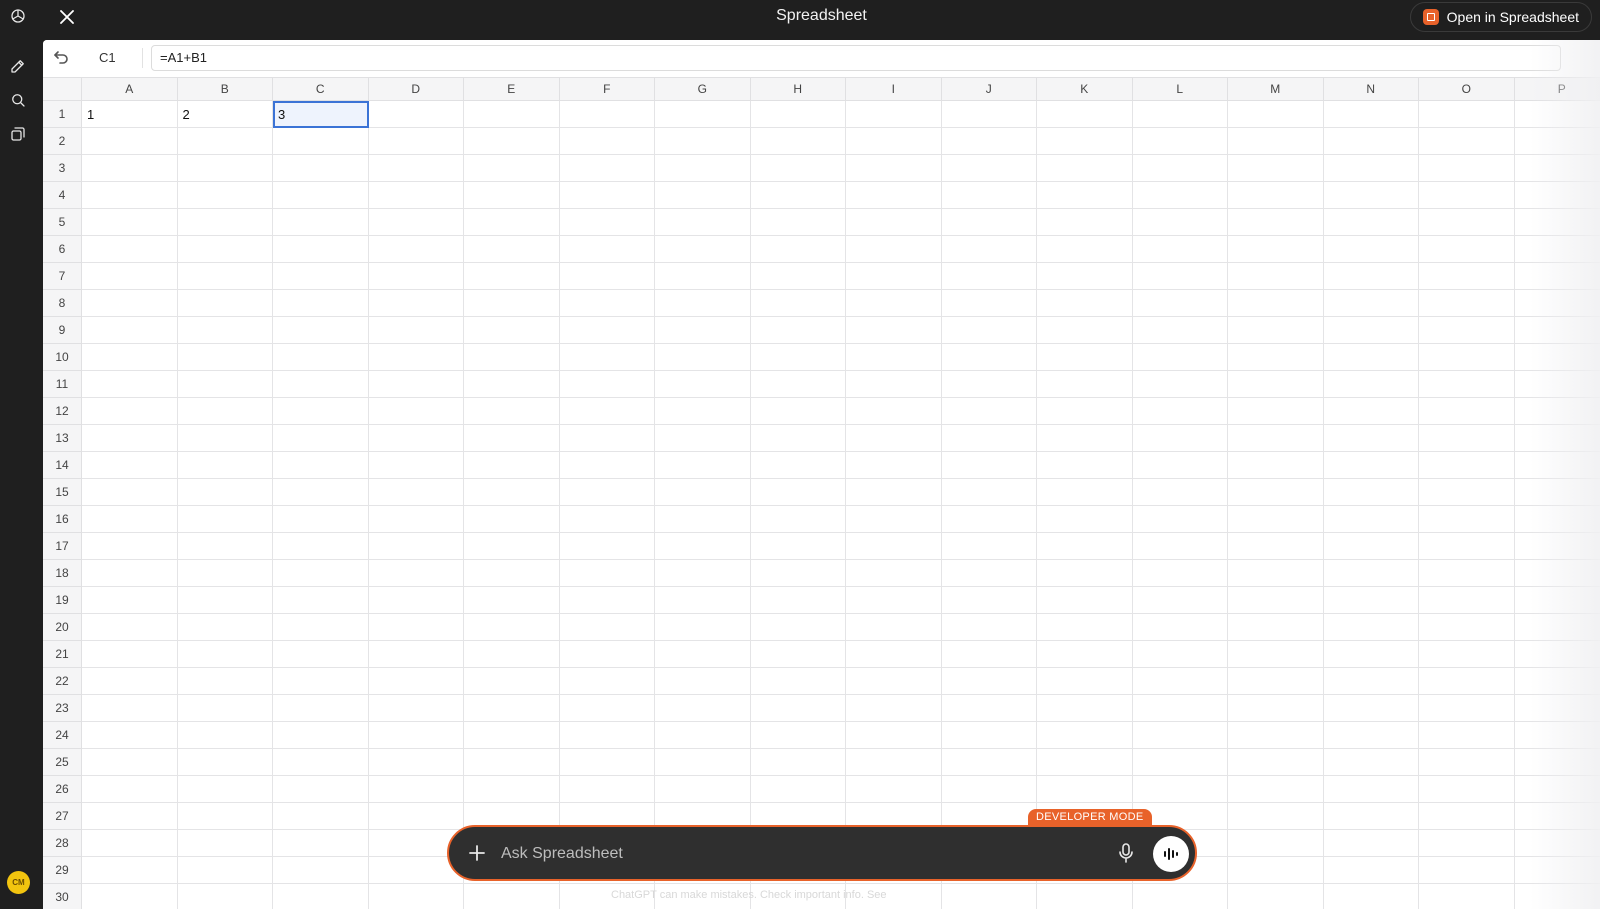 This screenshot has height=909, width=1600. What do you see at coordinates (1276, 89) in the screenshot?
I see `column-header-m: M` at bounding box center [1276, 89].